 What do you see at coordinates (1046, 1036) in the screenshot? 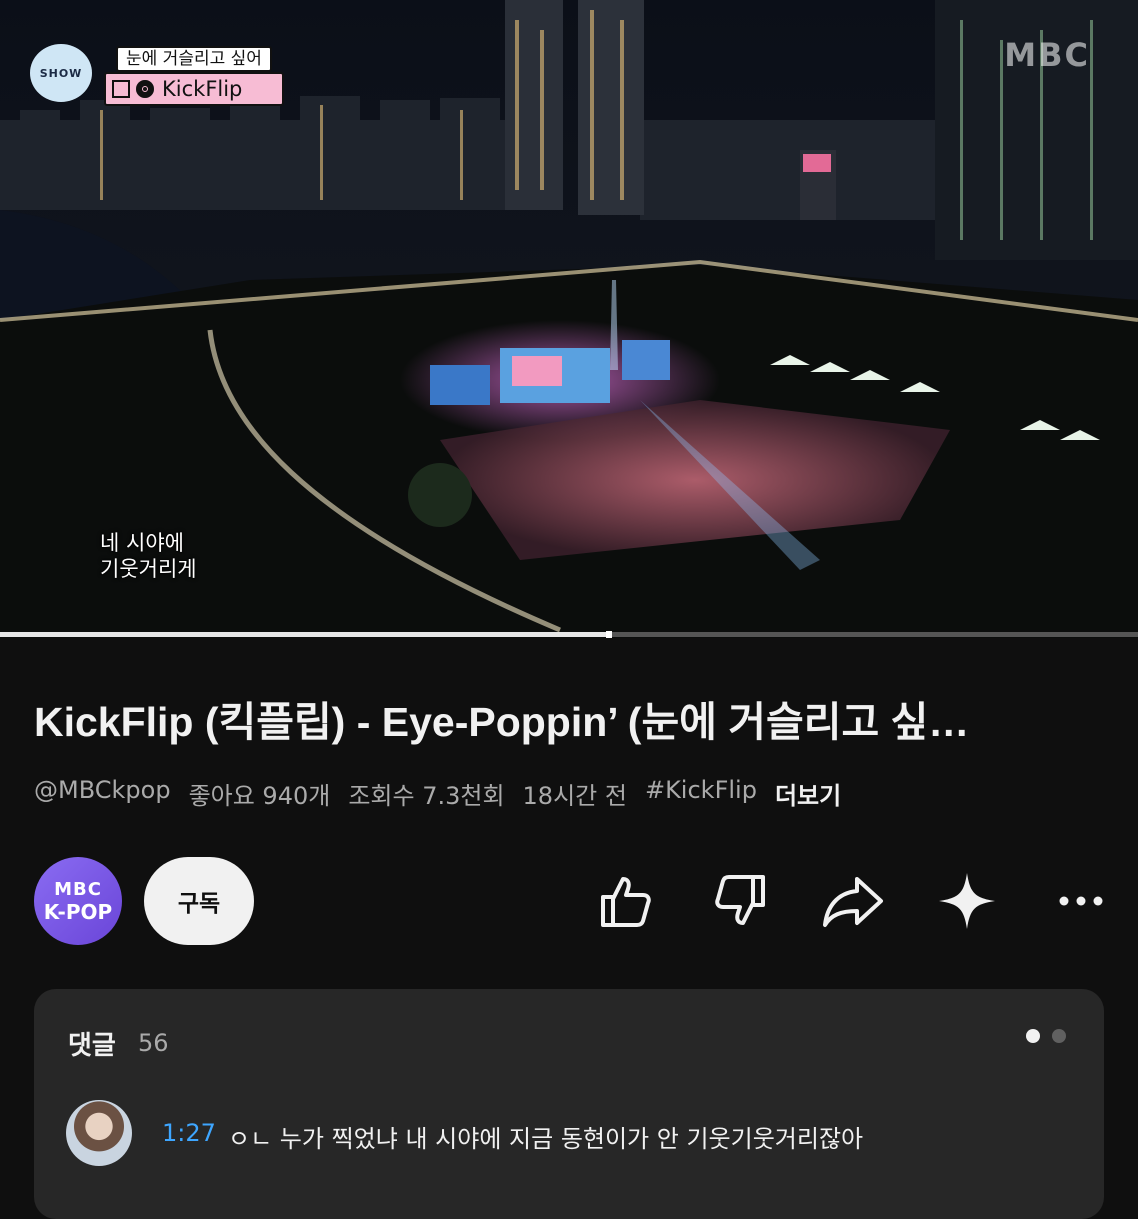
I see `carousel-dots` at bounding box center [1046, 1036].